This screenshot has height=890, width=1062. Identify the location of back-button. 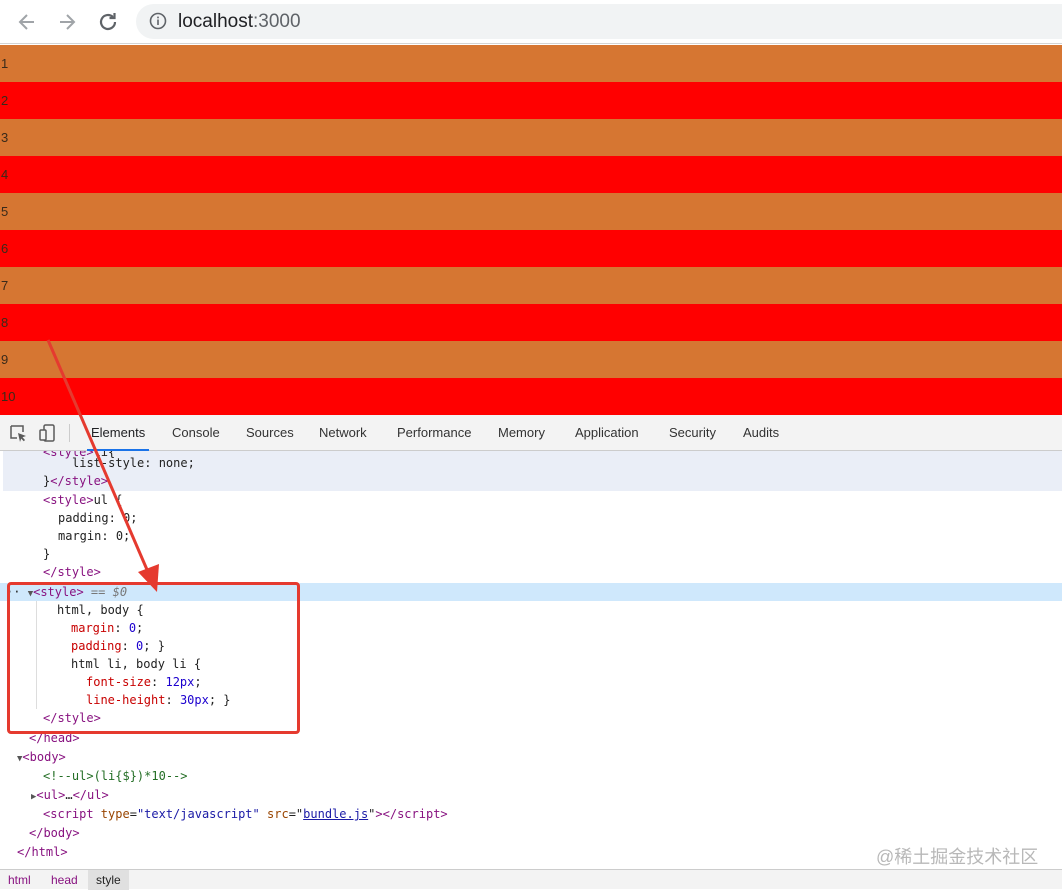
(27, 22).